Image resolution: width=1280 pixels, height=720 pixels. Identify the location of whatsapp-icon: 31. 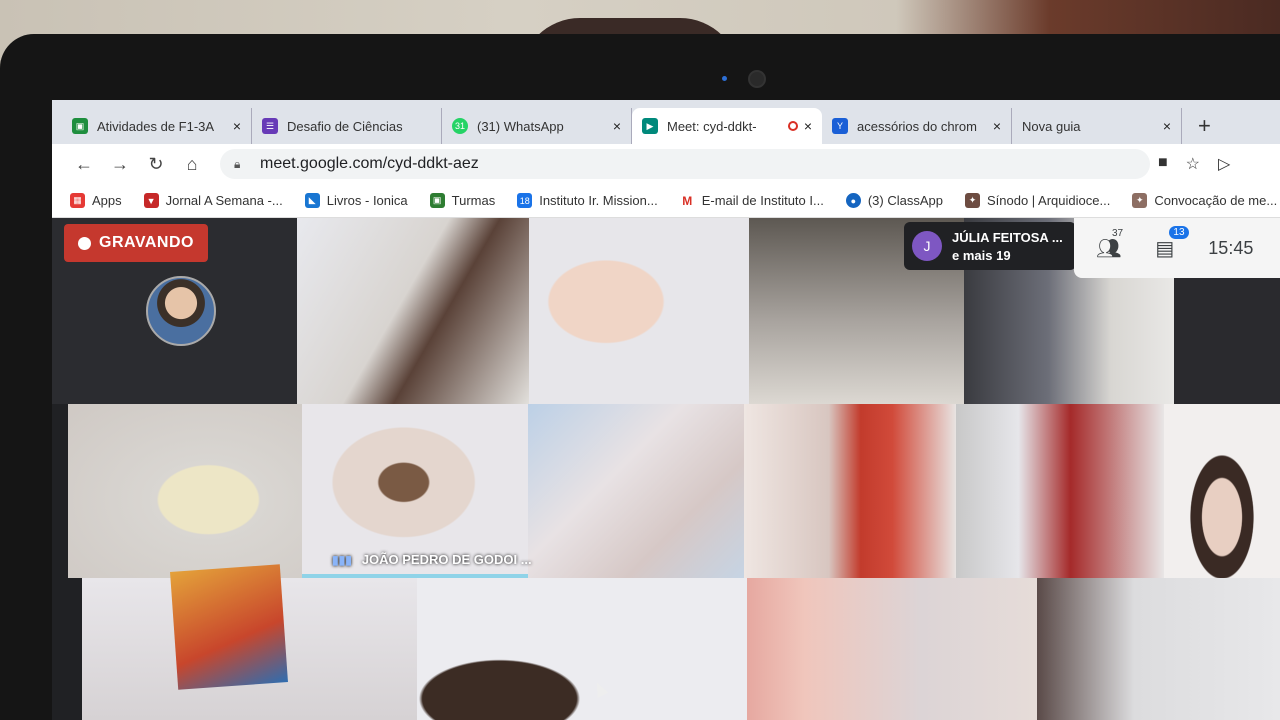
(460, 126).